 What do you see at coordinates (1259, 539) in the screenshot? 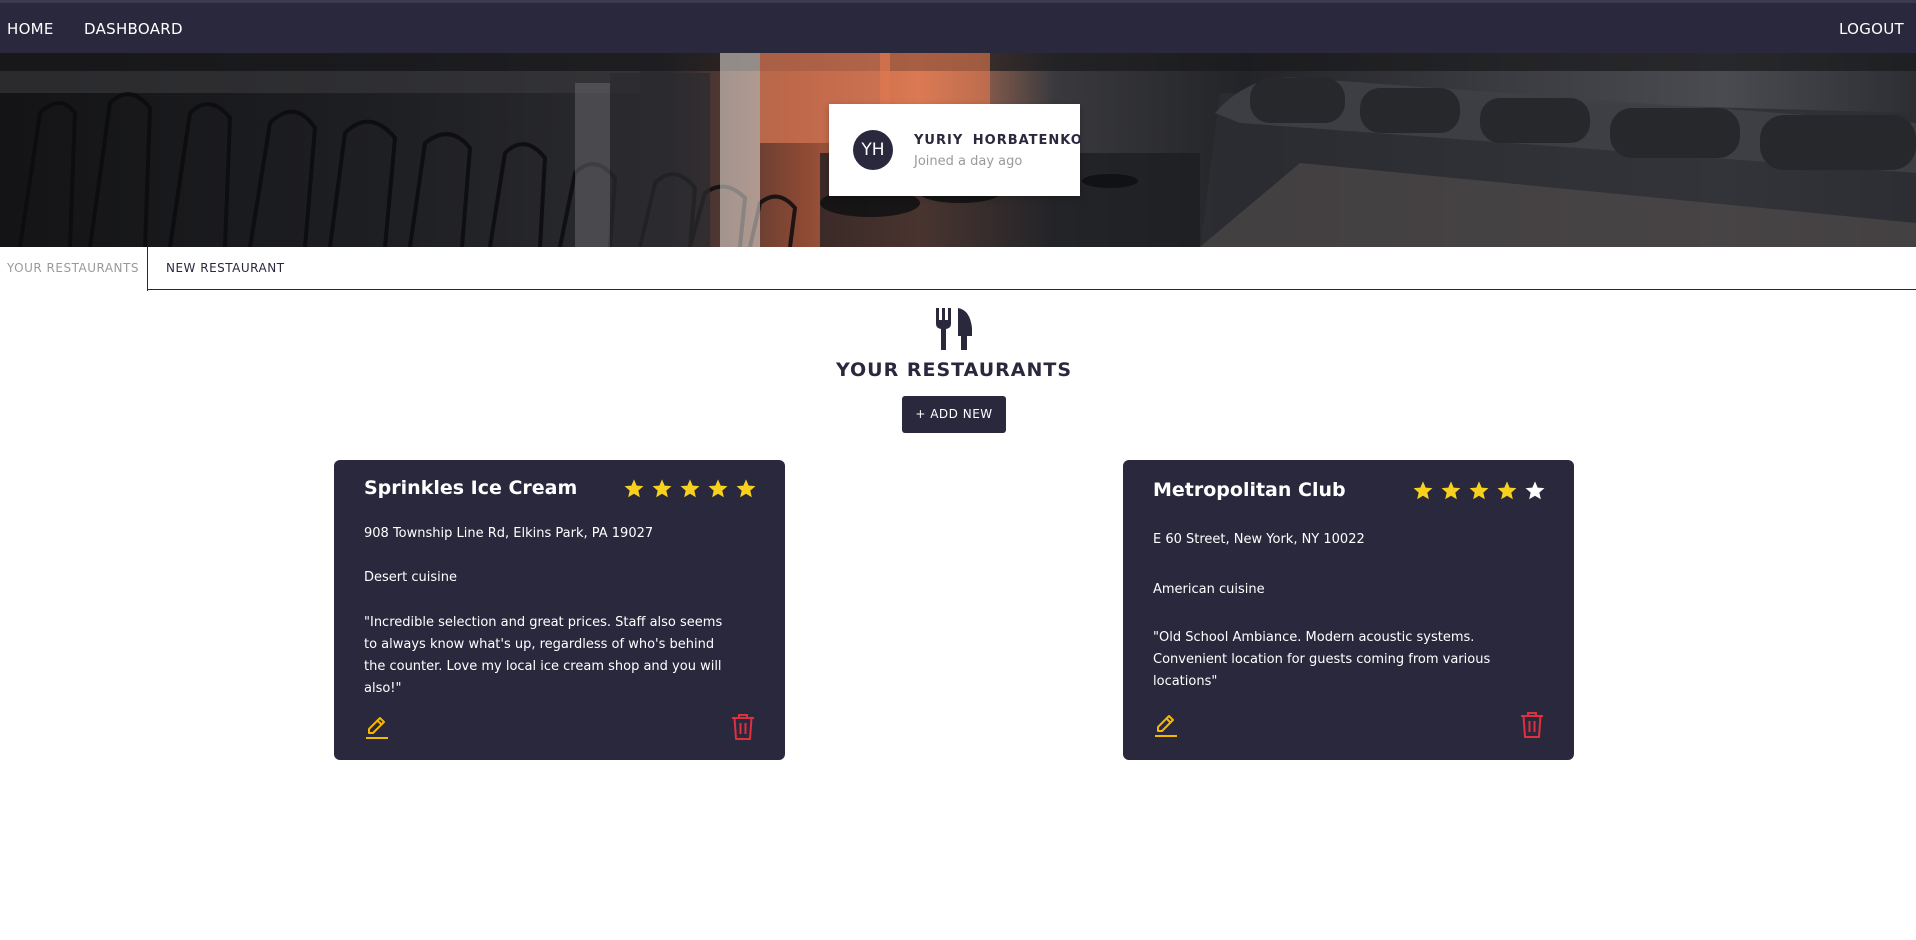
I see `restaurant-address: E 60 Street, New York, NY 10022` at bounding box center [1259, 539].